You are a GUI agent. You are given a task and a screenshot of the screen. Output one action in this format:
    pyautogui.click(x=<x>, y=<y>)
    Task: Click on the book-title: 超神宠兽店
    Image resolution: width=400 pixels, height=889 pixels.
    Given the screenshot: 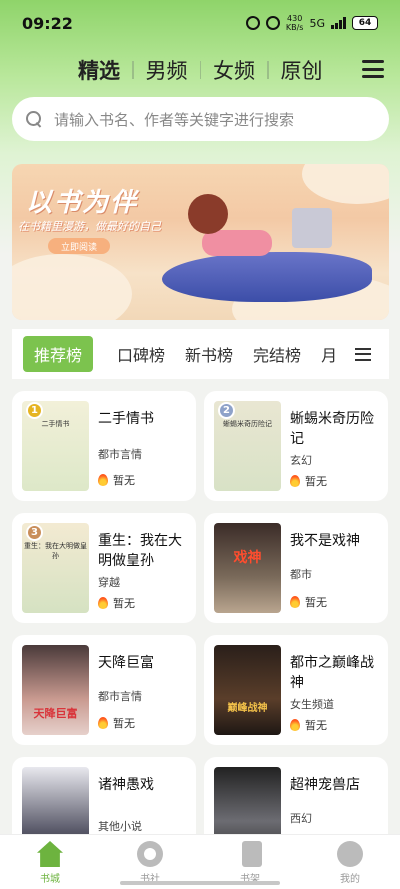 What is the action you would take?
    pyautogui.click(x=325, y=785)
    